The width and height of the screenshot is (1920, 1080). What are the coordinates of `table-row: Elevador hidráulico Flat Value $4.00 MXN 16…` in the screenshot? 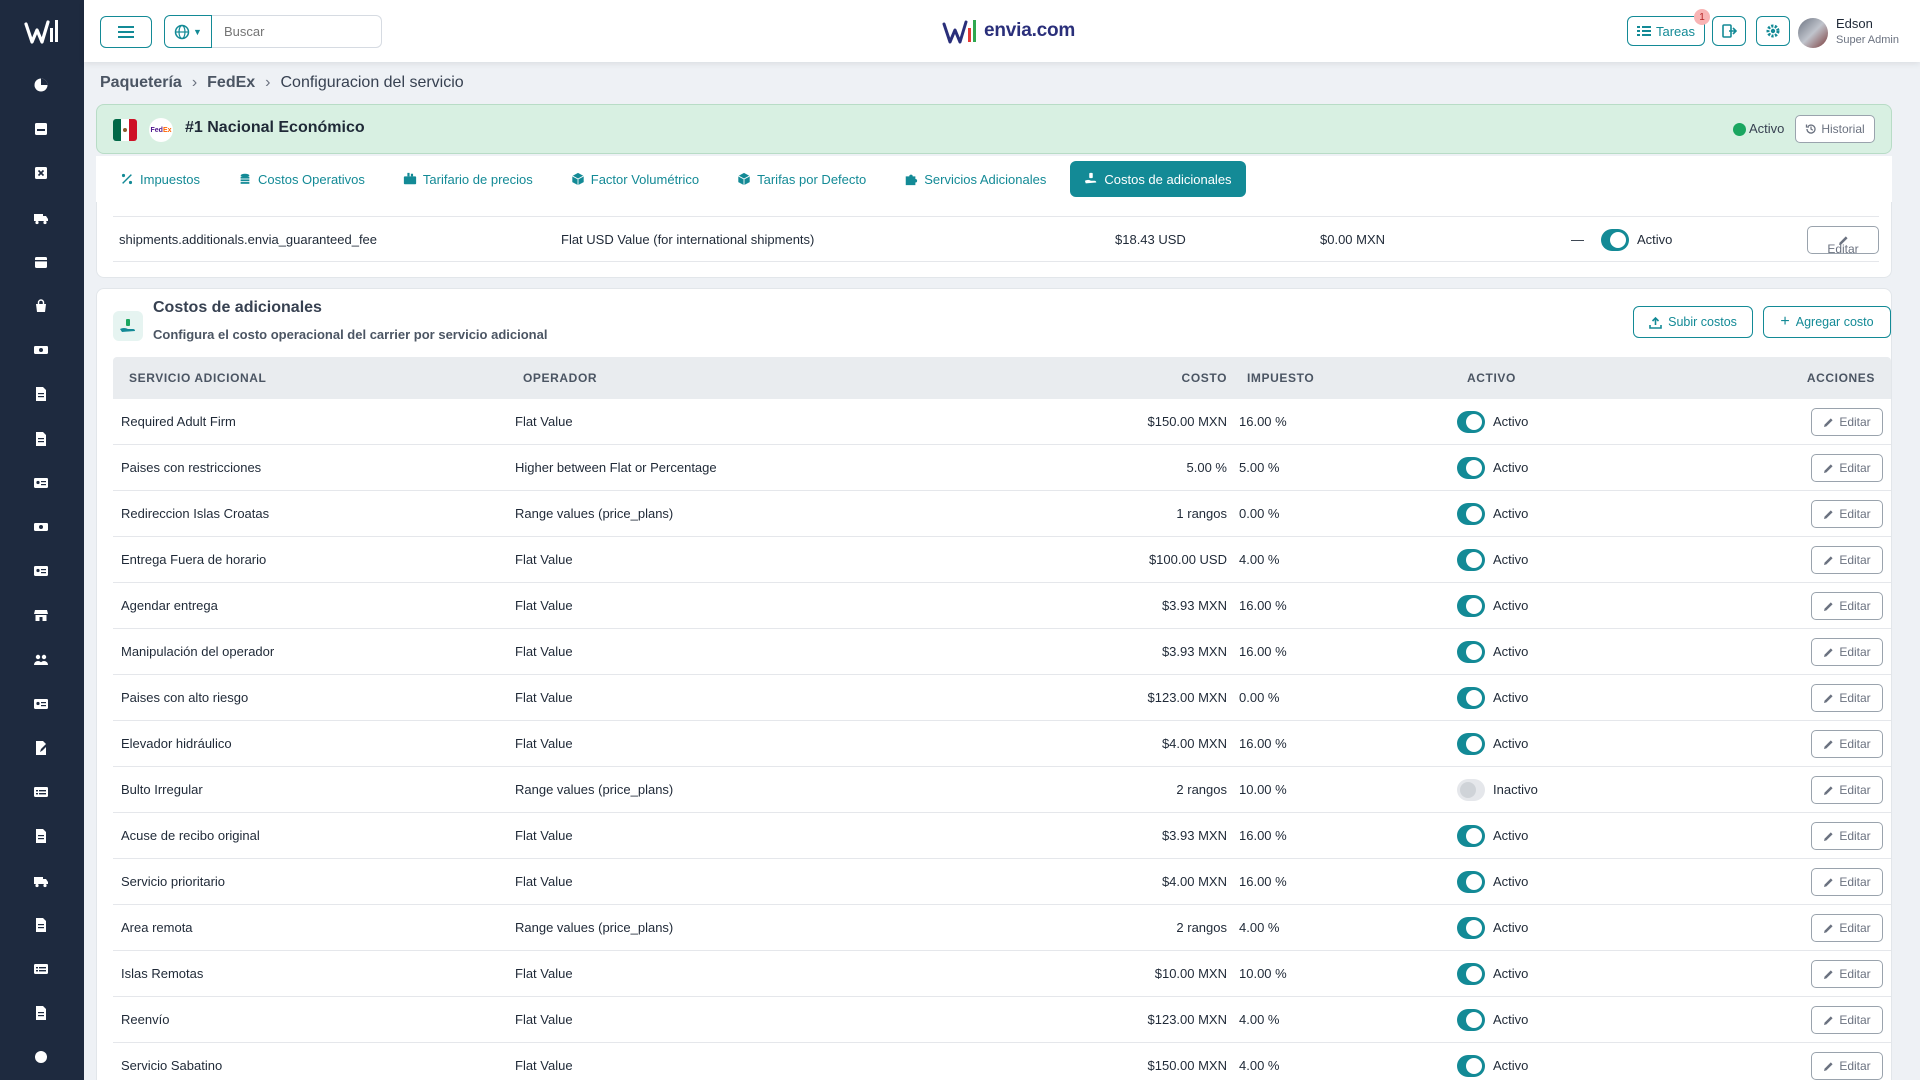 It's located at (1002, 744).